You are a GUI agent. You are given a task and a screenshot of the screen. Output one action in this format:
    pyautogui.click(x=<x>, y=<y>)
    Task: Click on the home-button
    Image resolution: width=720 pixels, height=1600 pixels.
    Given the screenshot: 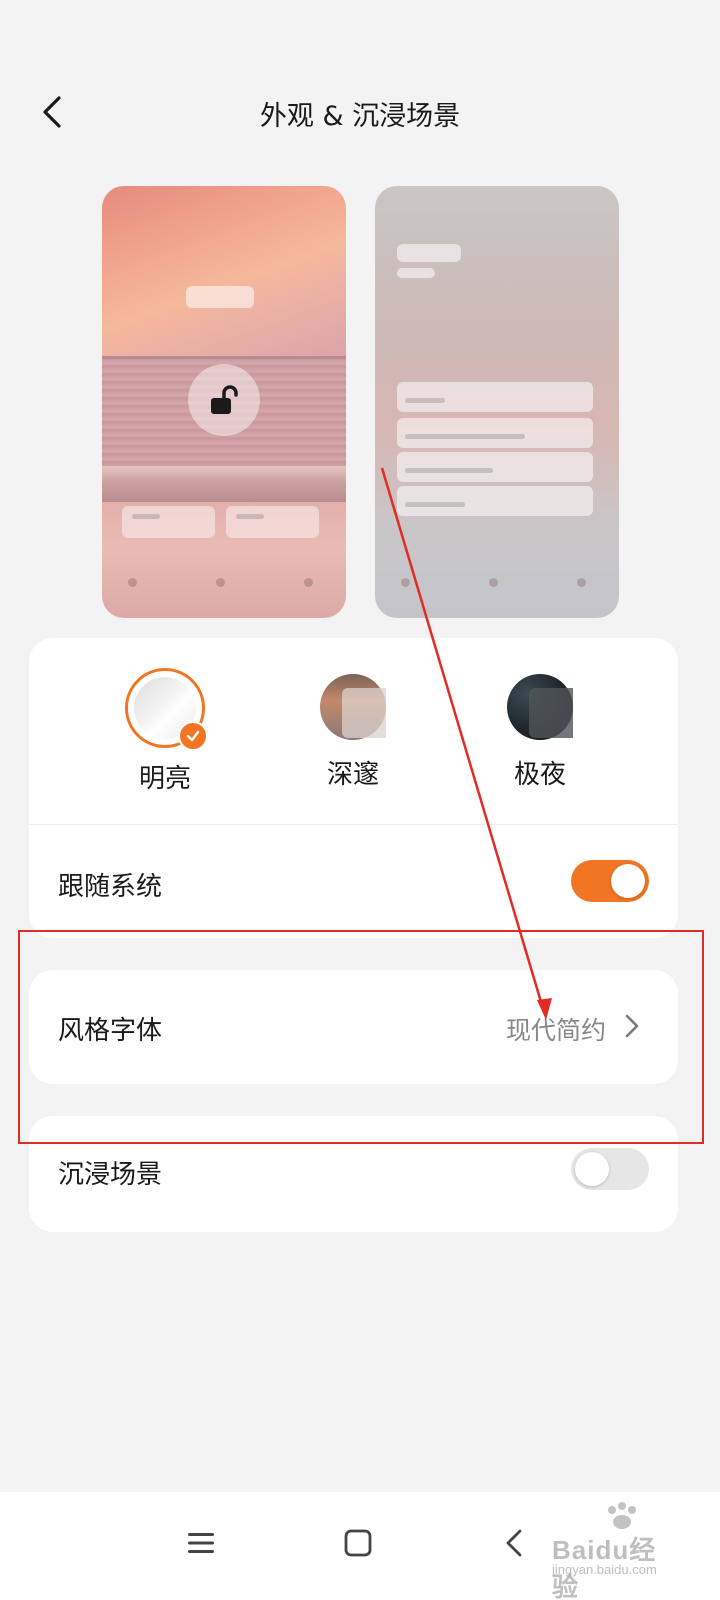 What is the action you would take?
    pyautogui.click(x=358, y=1543)
    